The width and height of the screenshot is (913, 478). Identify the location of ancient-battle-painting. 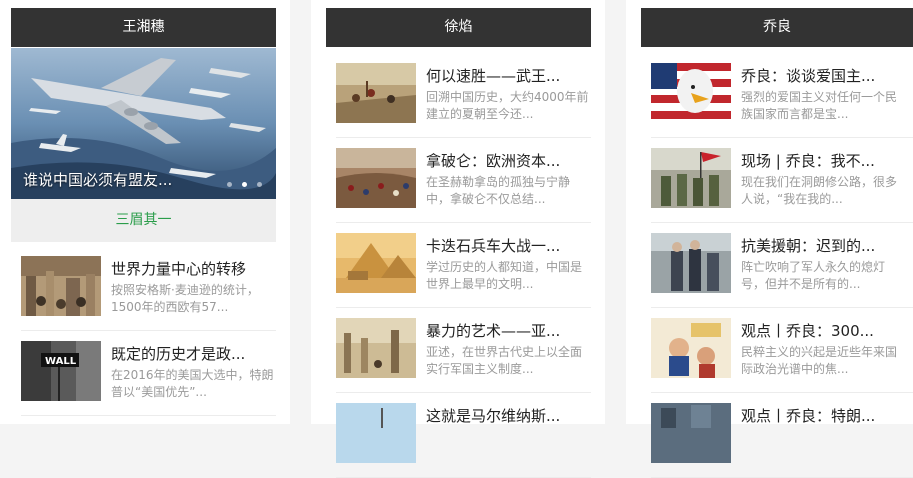
(376, 93).